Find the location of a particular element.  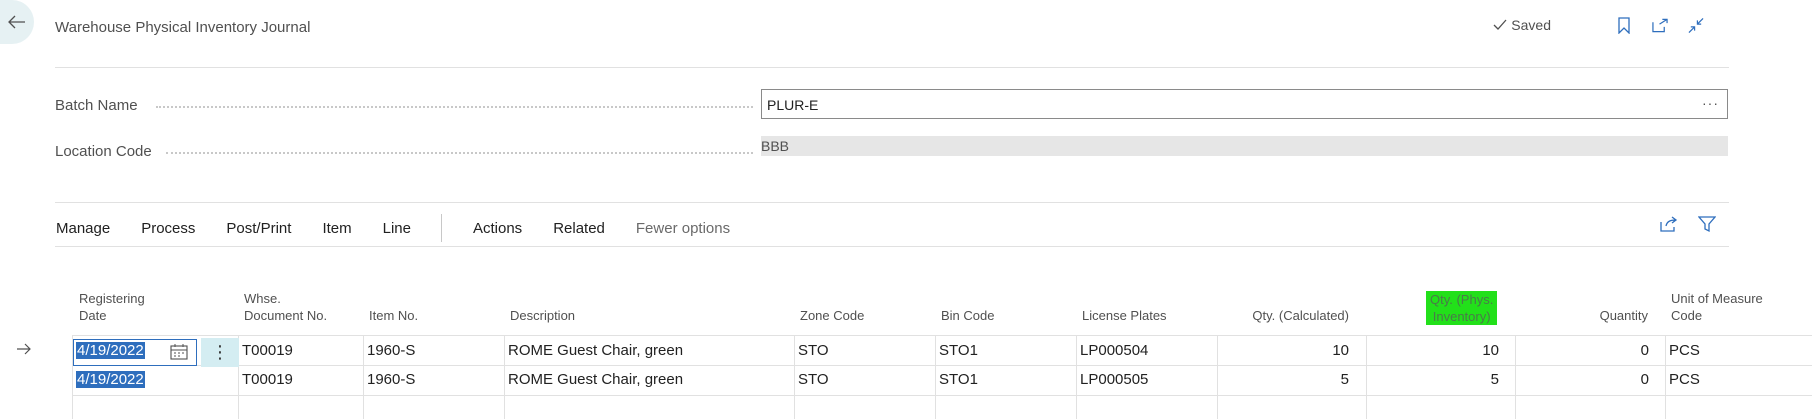

col-header-unit-of-measure-code: Unit of Measure Code is located at coordinates (1717, 307).